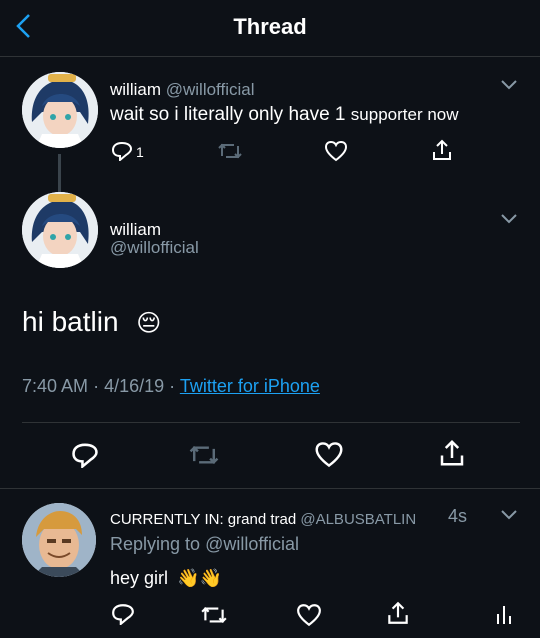 The image size is (540, 638). I want to click on author-handle: @ALBUSBATLIN, so click(358, 519).